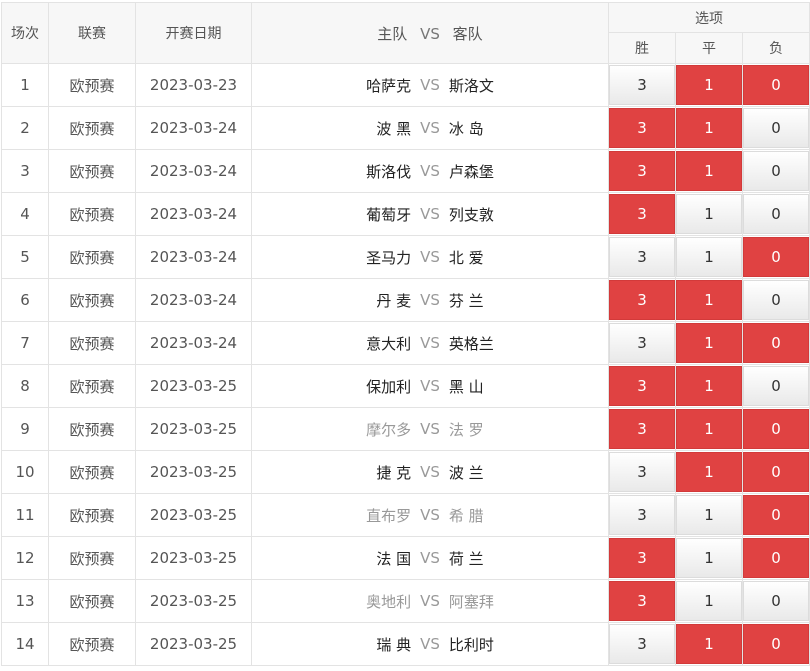 This screenshot has width=810, height=671. I want to click on home-team: 捷 克, so click(394, 472).